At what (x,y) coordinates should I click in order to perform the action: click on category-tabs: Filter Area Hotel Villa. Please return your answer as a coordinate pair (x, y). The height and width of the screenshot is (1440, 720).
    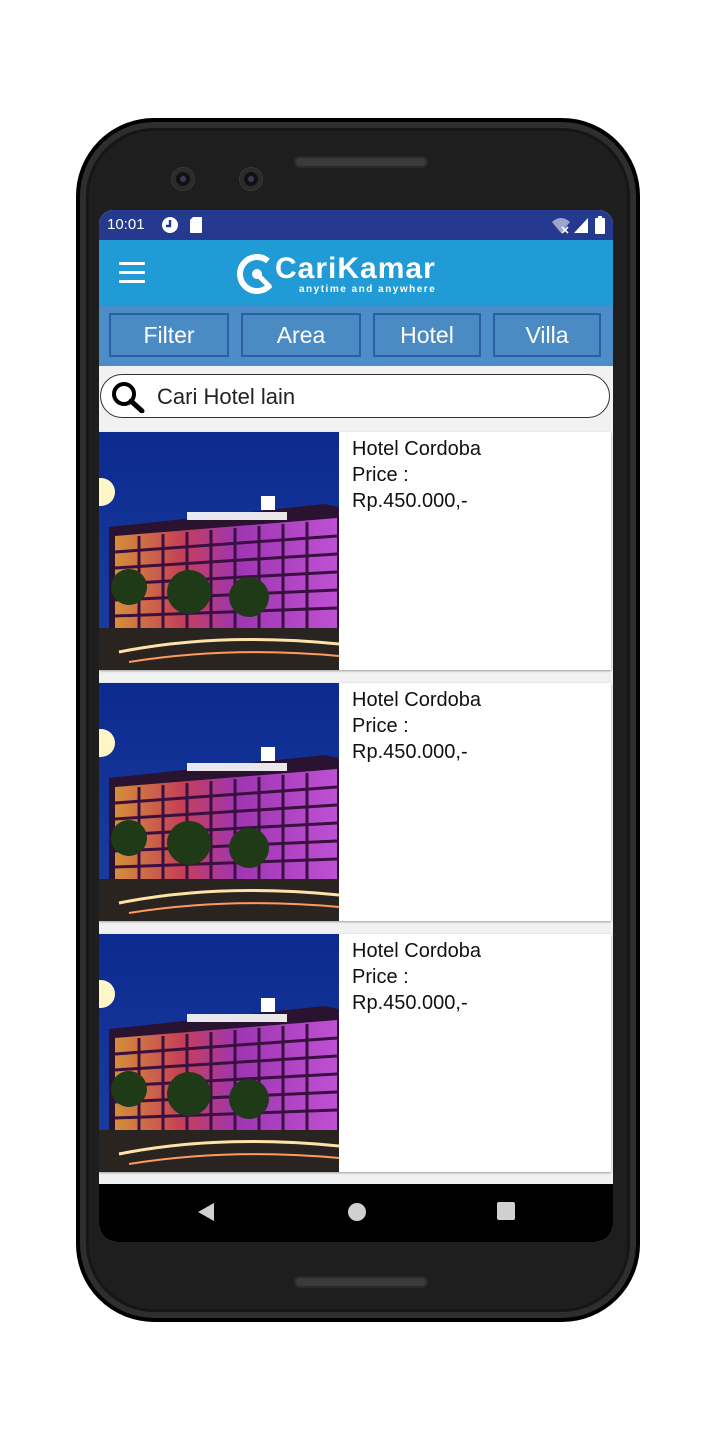
    Looking at the image, I should click on (356, 336).